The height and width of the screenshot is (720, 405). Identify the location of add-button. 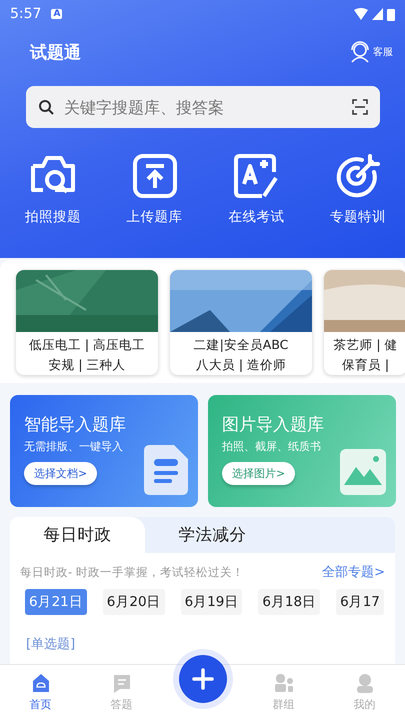
(202, 678).